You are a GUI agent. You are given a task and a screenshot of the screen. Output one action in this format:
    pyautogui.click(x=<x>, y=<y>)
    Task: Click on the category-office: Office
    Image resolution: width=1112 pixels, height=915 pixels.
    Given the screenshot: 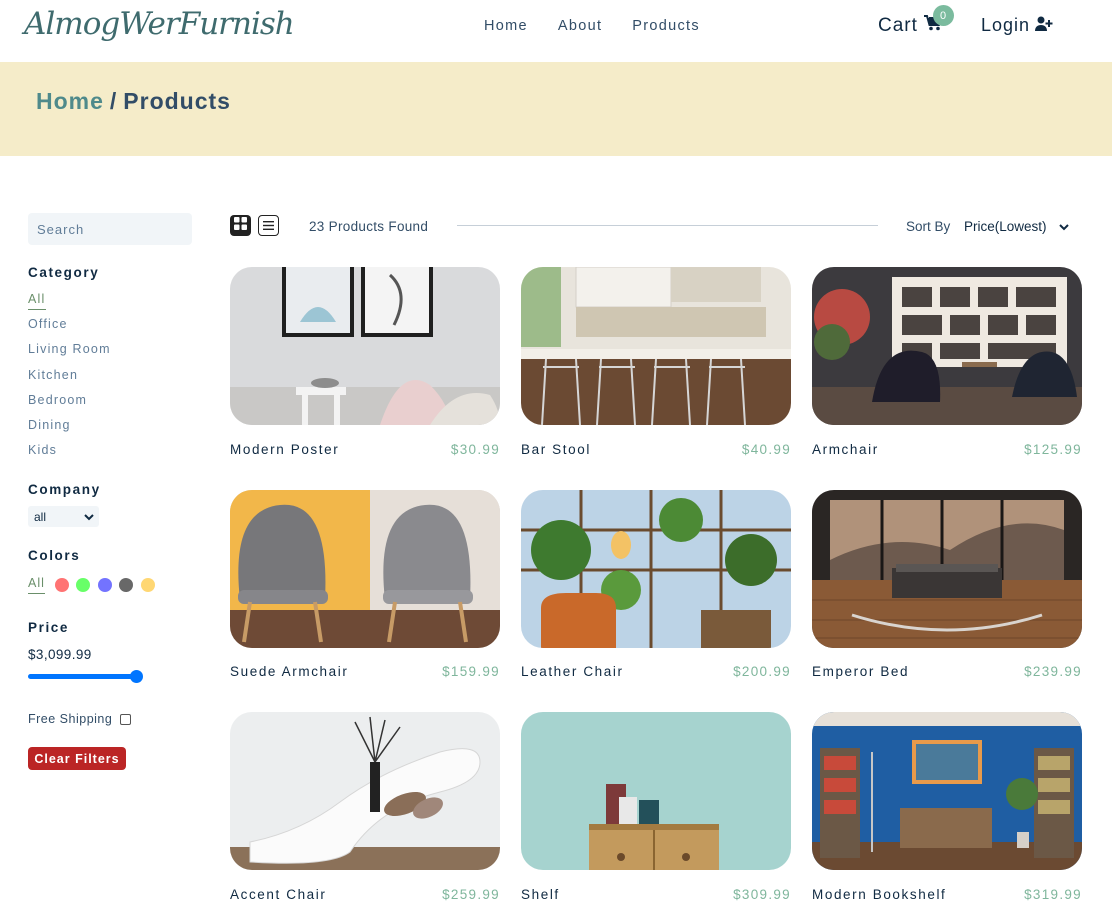 What is the action you would take?
    pyautogui.click(x=69, y=329)
    